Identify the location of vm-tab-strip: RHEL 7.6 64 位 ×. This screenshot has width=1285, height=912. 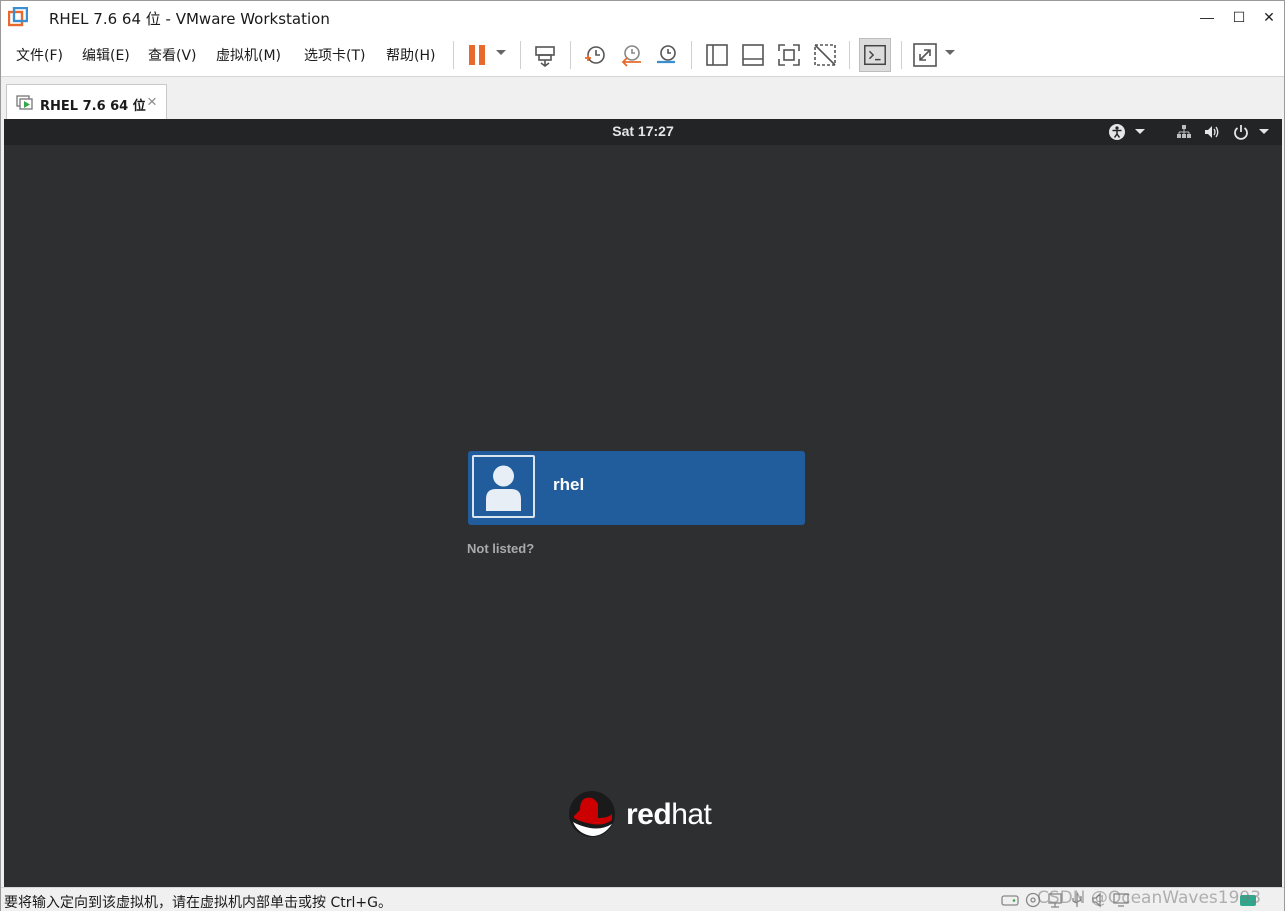
(642, 98).